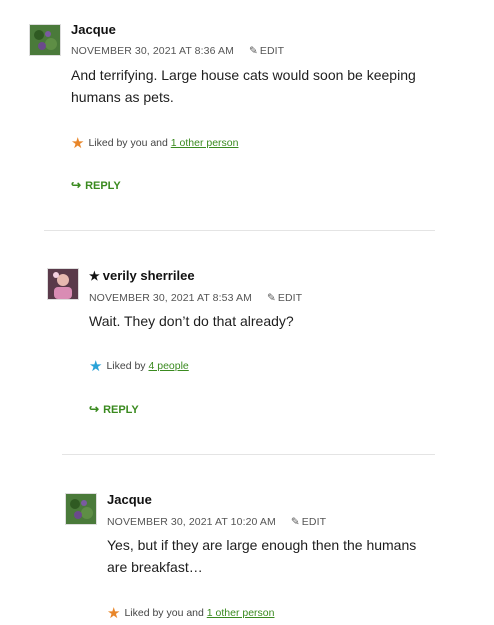  I want to click on comment-meta: NOVEMBER 30, 2021 AT 8:36 AM ✎ EDIT, so click(177, 51).